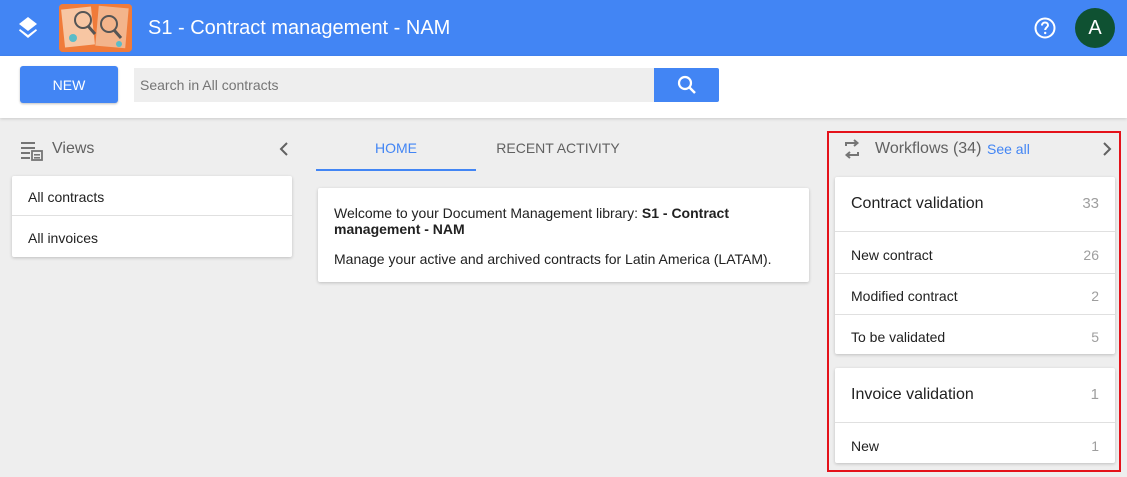 The image size is (1127, 477). I want to click on workflow-group-title: Invoice validation, so click(912, 394).